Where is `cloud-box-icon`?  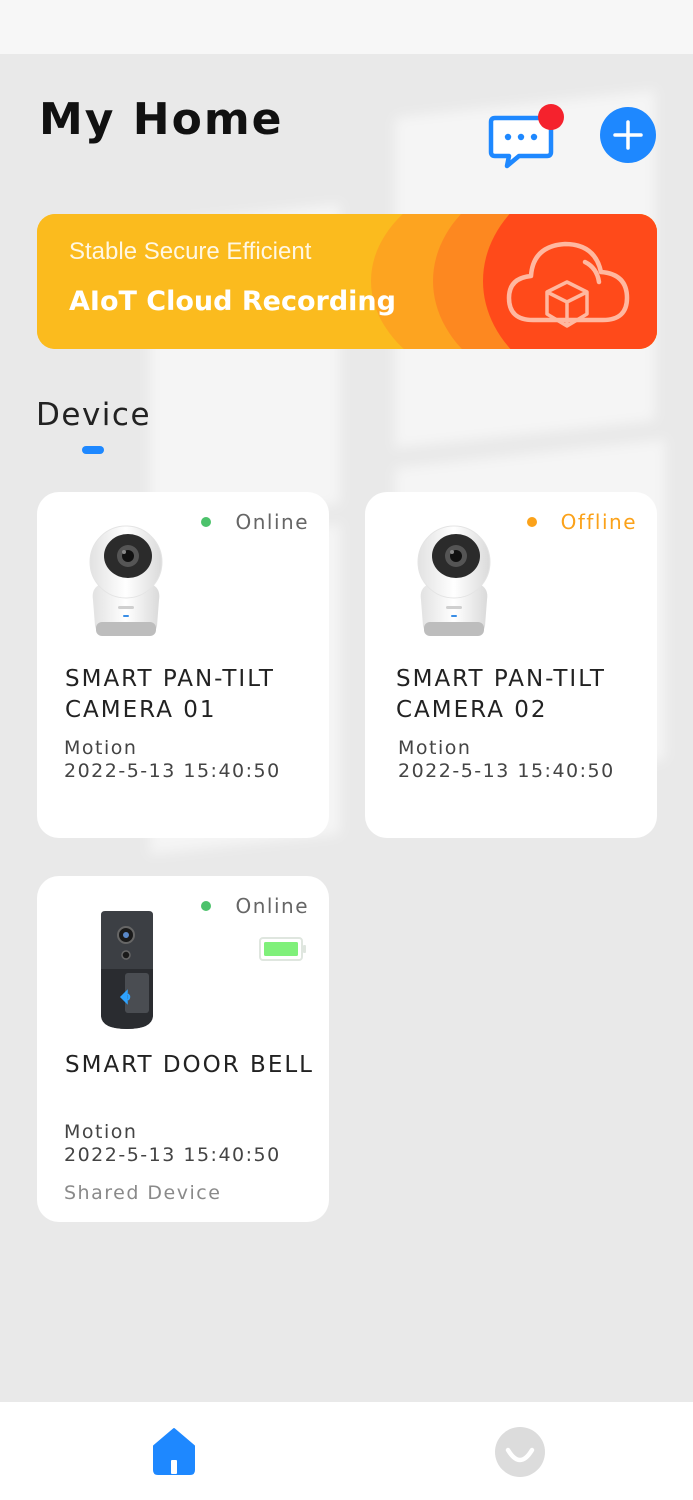 cloud-box-icon is located at coordinates (568, 284).